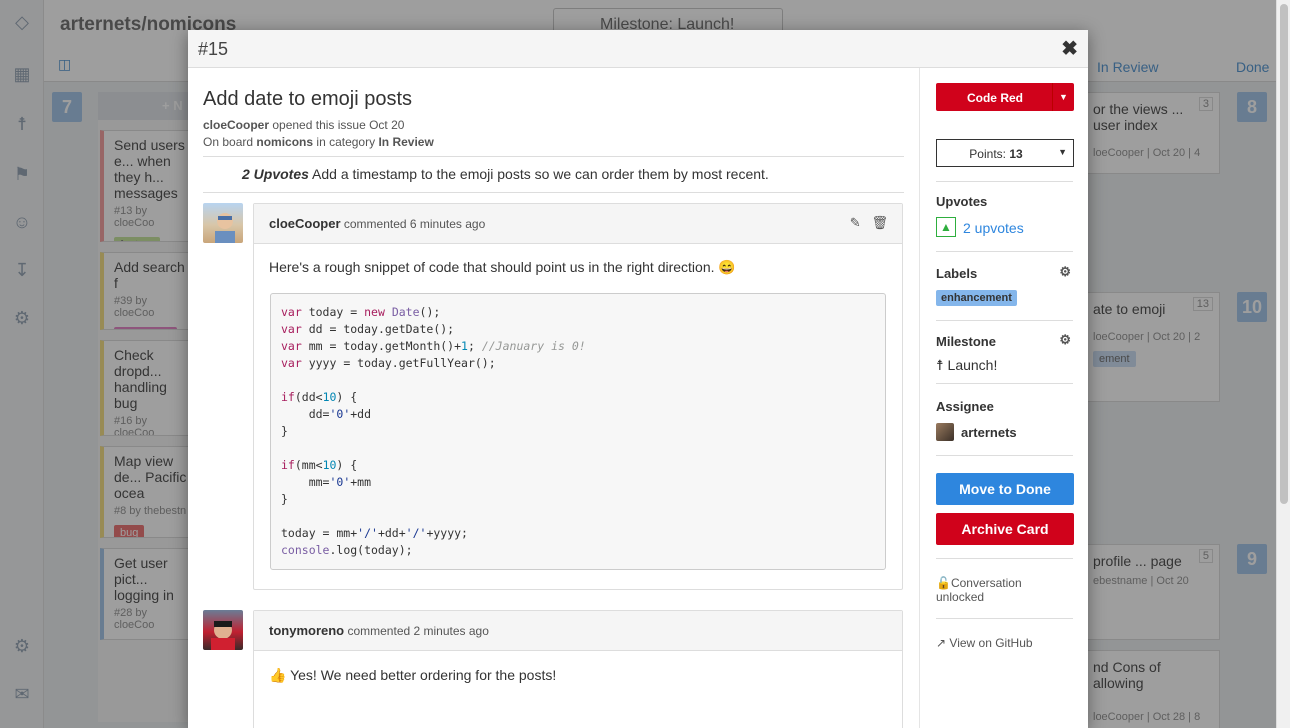 The width and height of the screenshot is (1290, 728). Describe the element at coordinates (379, 630) in the screenshot. I see `comment-meta: tonymoreno commented 2 minutes ago` at that location.